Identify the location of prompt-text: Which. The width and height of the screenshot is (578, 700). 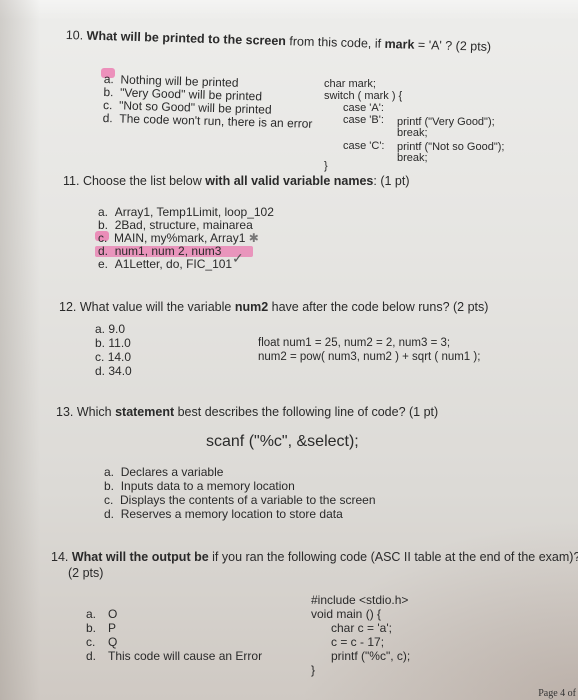
(96, 412).